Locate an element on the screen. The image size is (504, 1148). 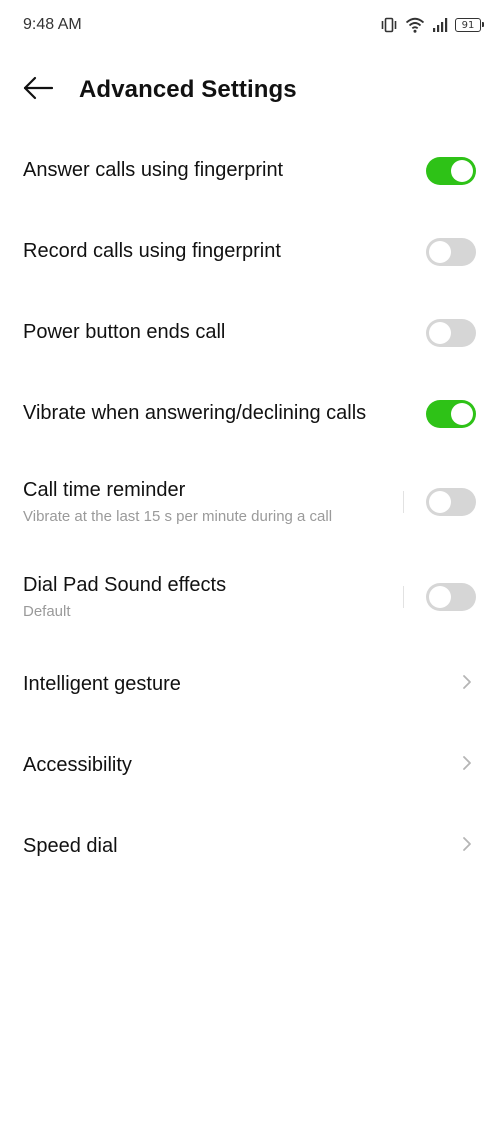
setting-vibrate-answering: Vibrate when answering/declining calls is located at coordinates (252, 413).